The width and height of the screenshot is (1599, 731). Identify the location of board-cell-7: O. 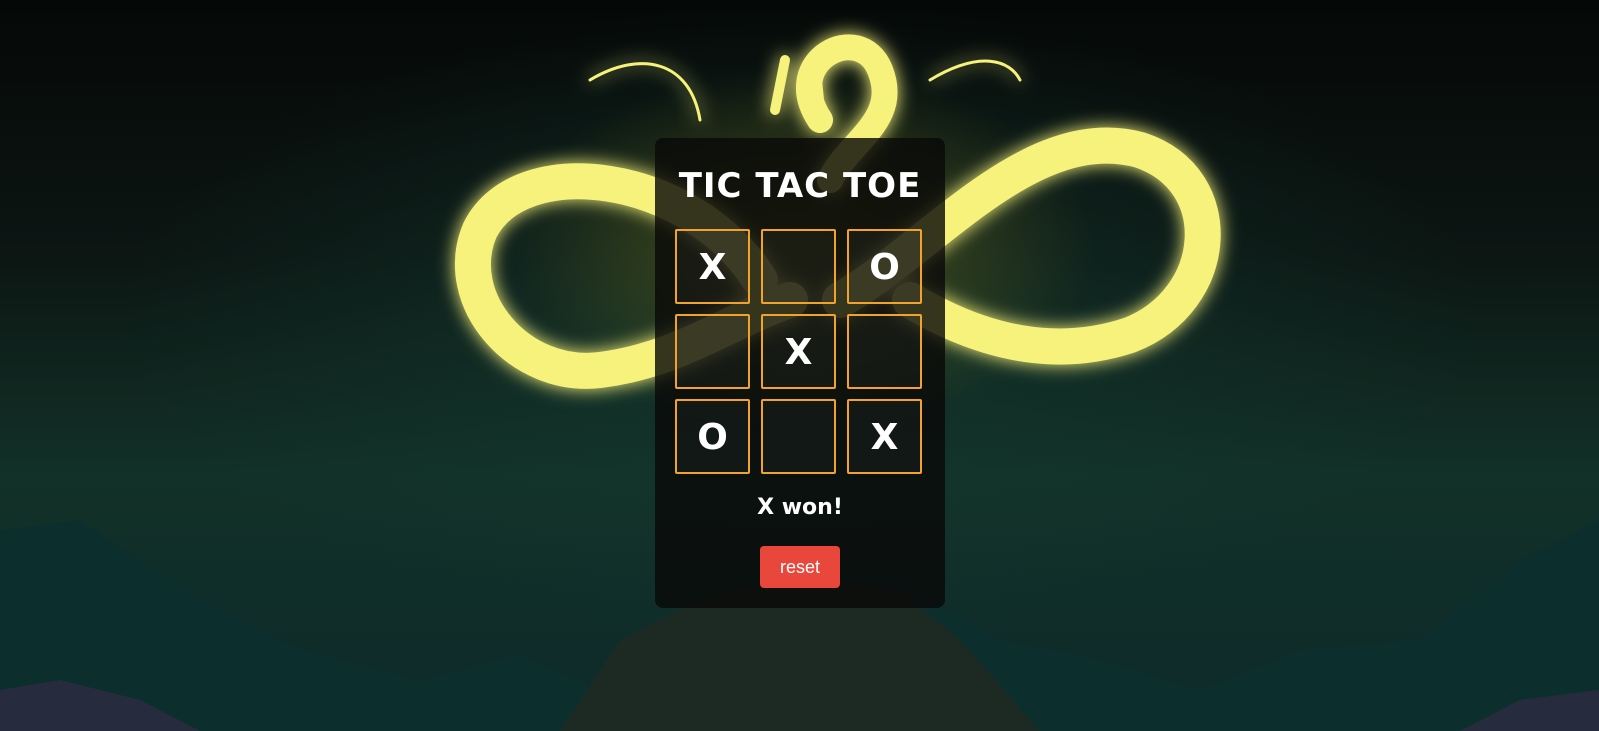
(712, 436).